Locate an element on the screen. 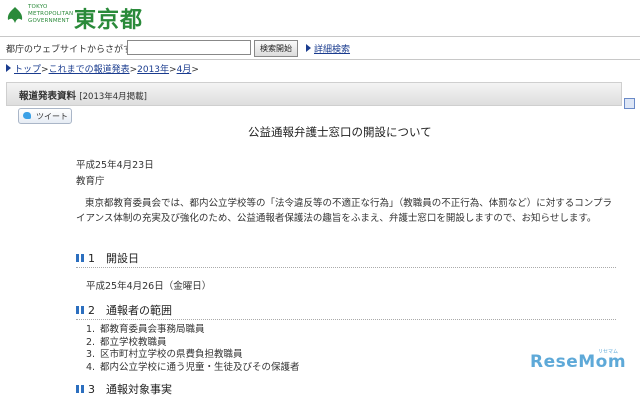 The height and width of the screenshot is (397, 640). advanced-search-label: 詳細検索 is located at coordinates (332, 50).